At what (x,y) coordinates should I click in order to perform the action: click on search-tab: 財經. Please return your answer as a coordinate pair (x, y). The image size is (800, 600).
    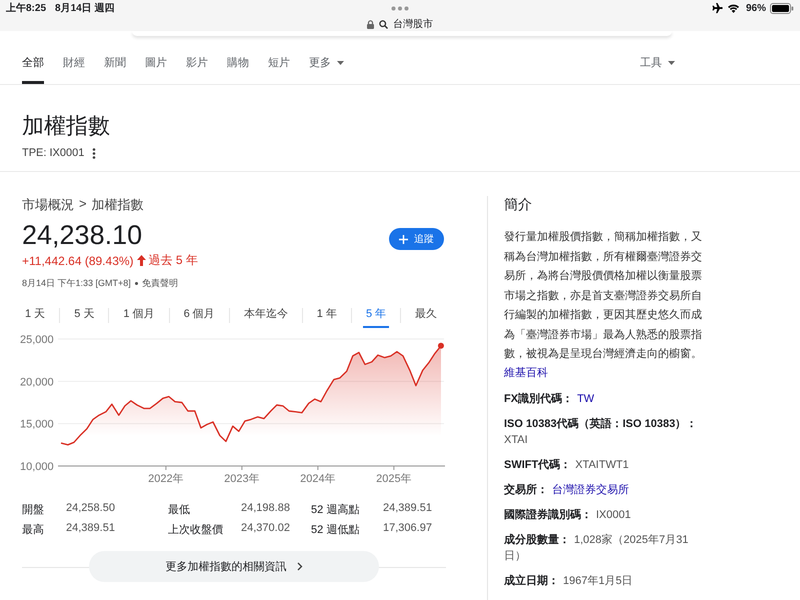
    Looking at the image, I should click on (74, 67).